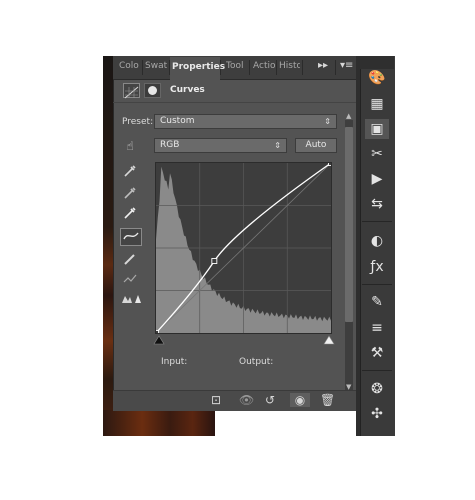 The height and width of the screenshot is (500, 475). What do you see at coordinates (289, 66) in the screenshot?
I see `tab-history: Histo` at bounding box center [289, 66].